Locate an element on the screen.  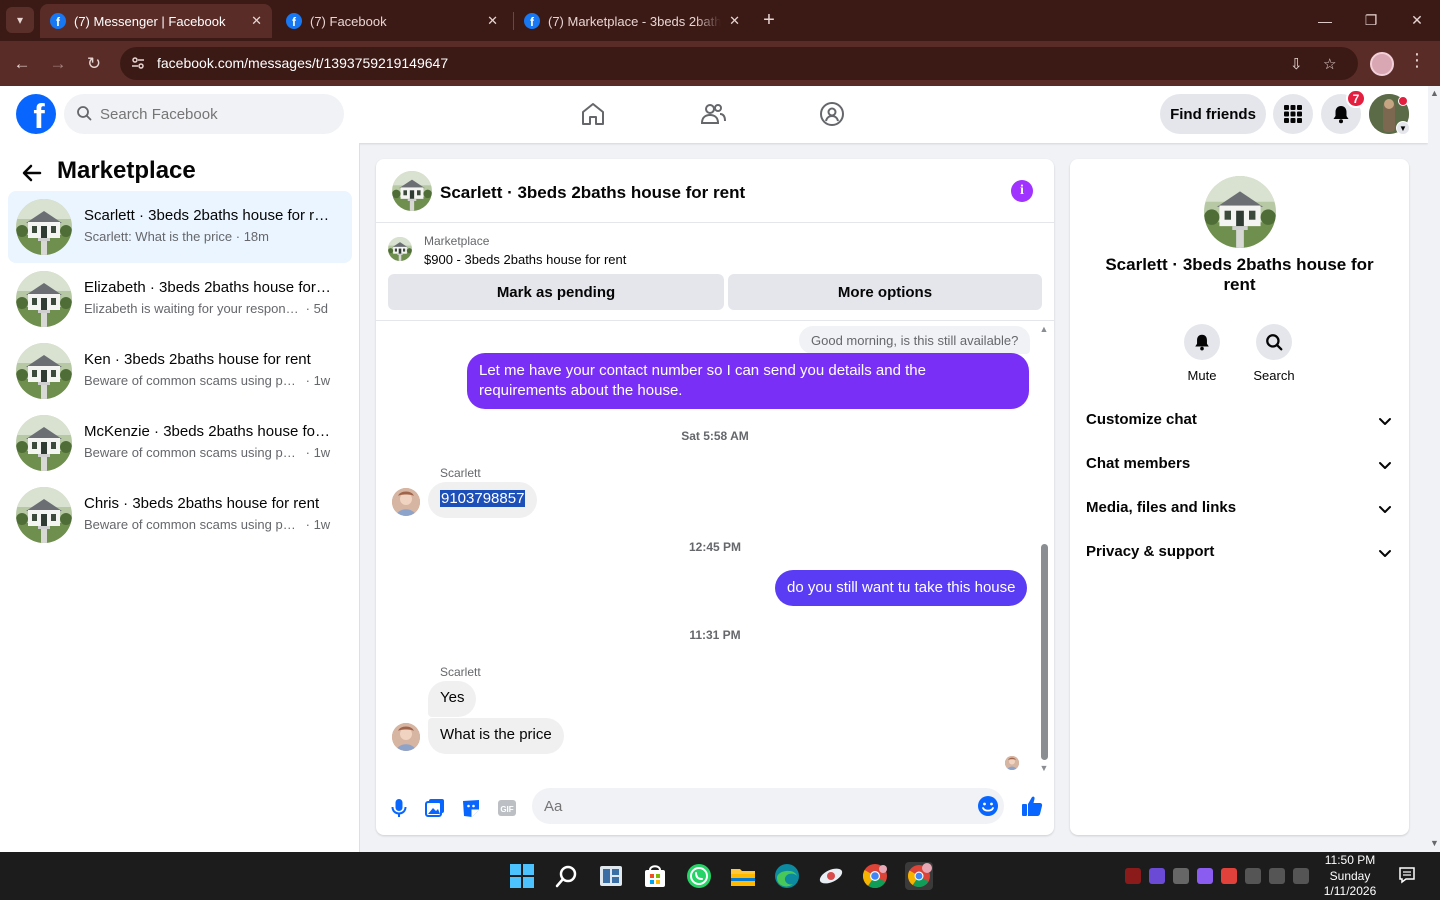
tab-facebook: f (7) Facebook ✕ is located at coordinates (392, 21).